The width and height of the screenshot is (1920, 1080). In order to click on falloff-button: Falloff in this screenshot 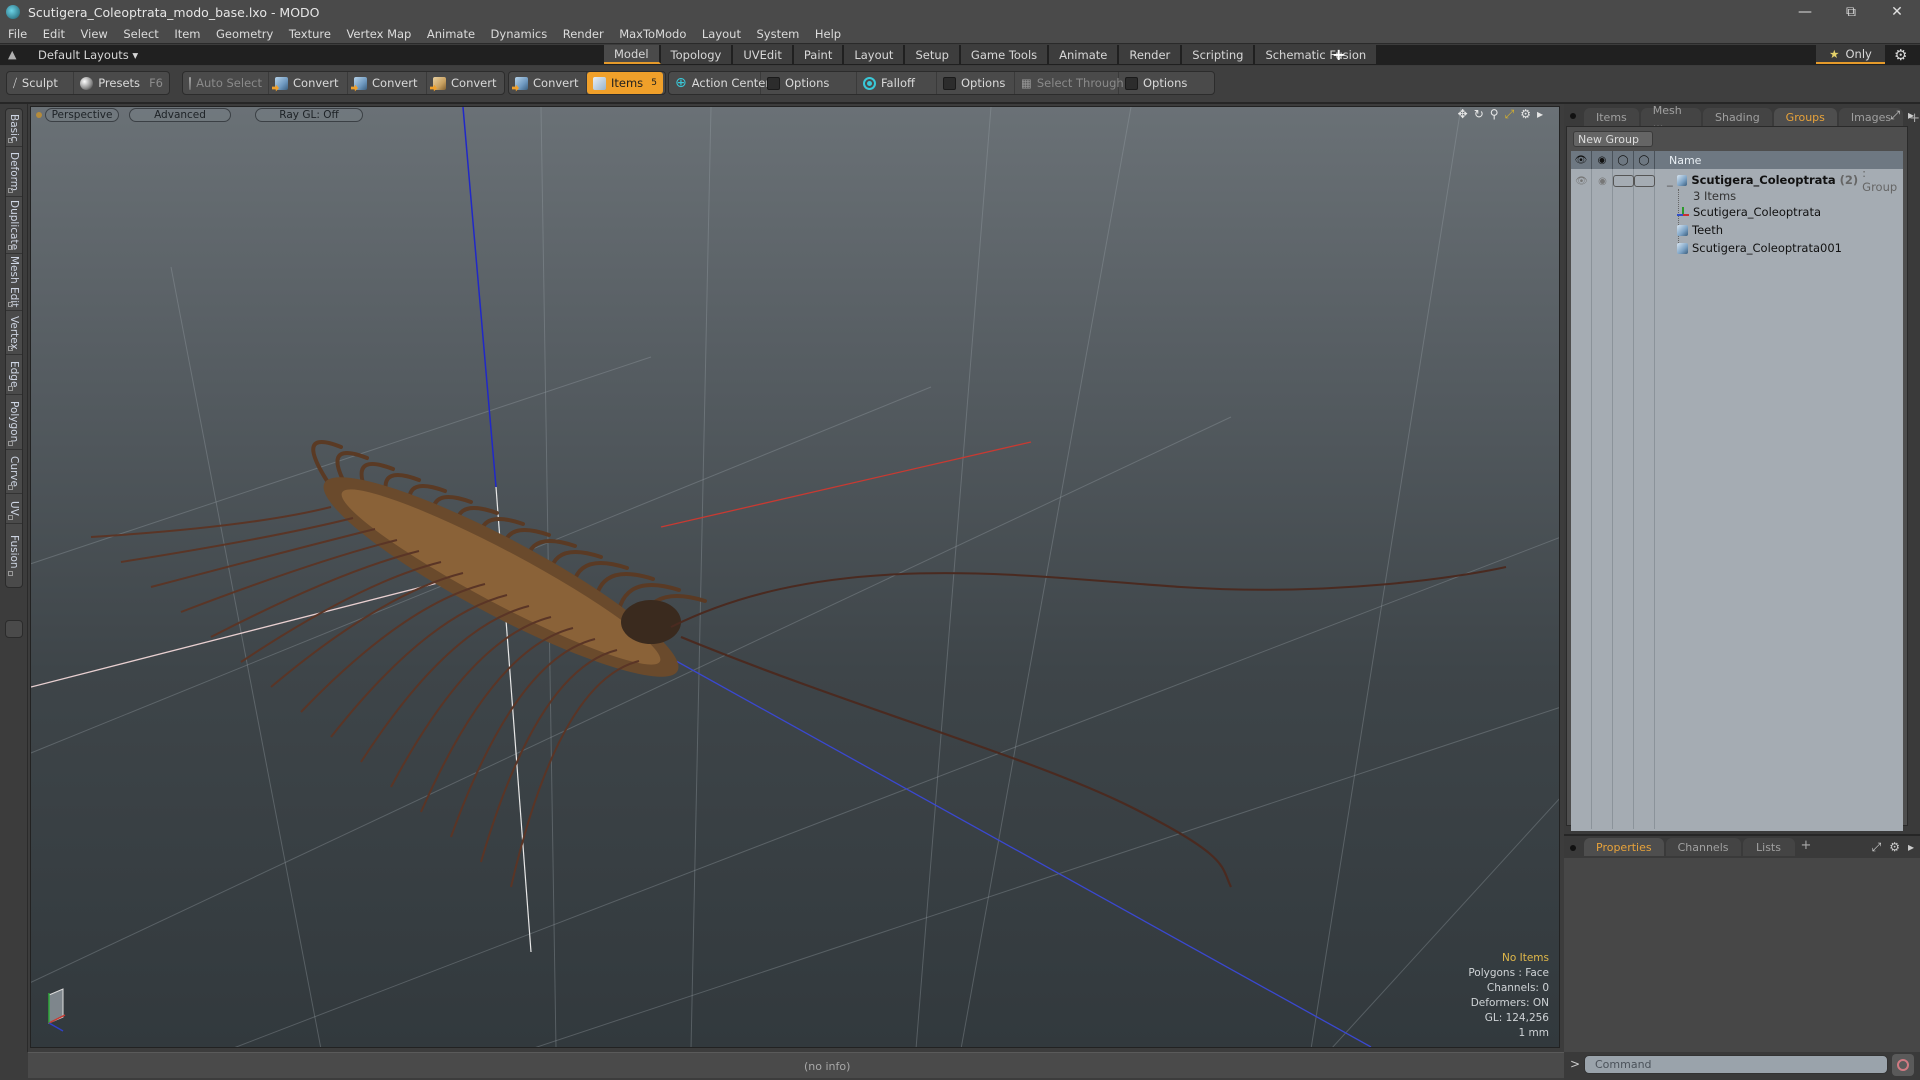, I will do `click(897, 83)`.